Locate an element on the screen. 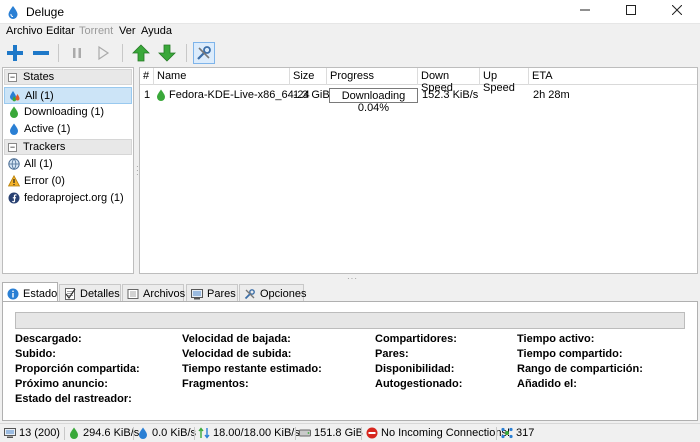 This screenshot has width=700, height=442. protocol-traffic-value: 18.00/18.00 KiB/s is located at coordinates (256, 433).